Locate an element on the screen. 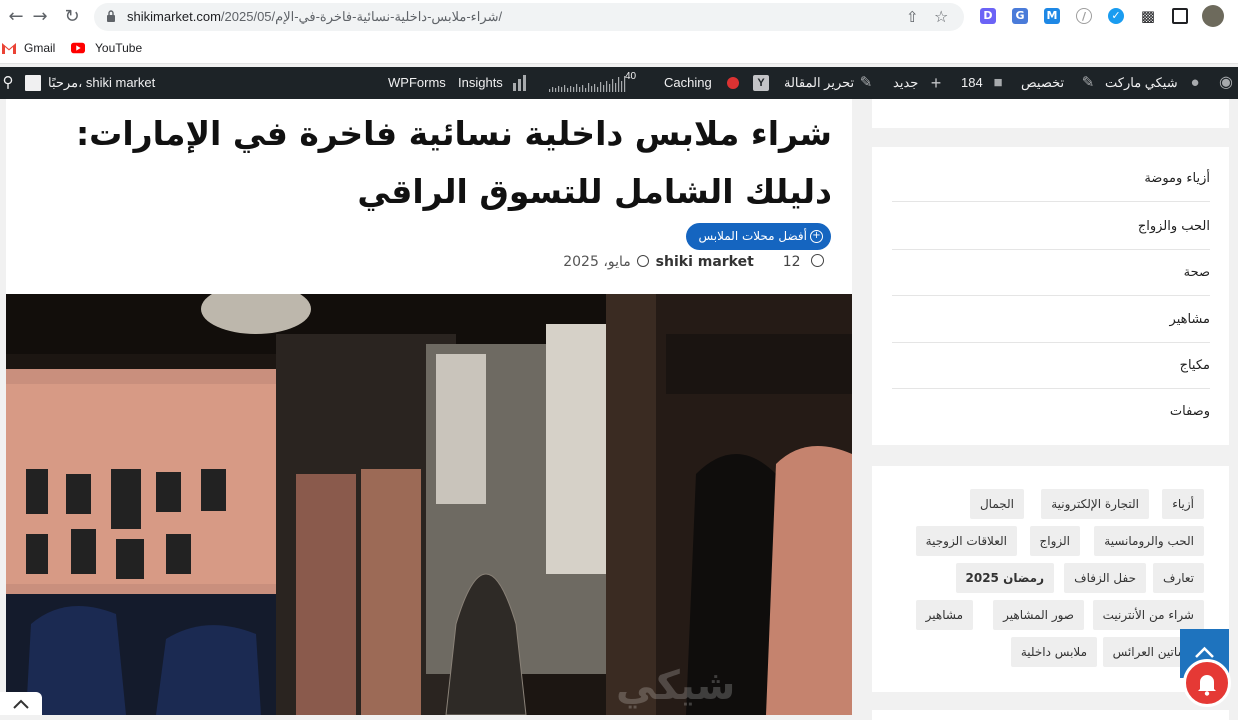 This screenshot has height=720, width=1238. bookmark-youtube: YouTube is located at coordinates (118, 48).